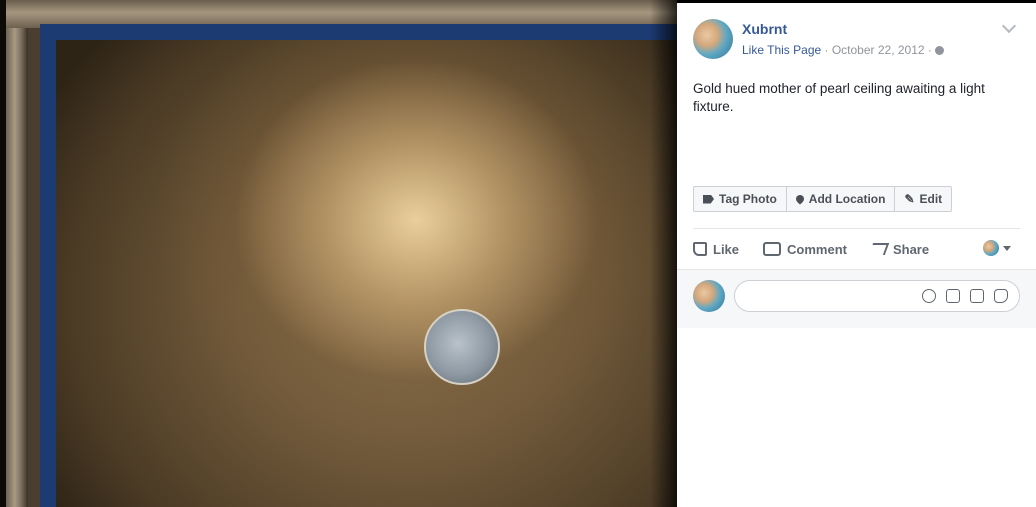 Image resolution: width=1036 pixels, height=507 pixels. Describe the element at coordinates (841, 199) in the screenshot. I see `add-location-button: Add Location` at that location.